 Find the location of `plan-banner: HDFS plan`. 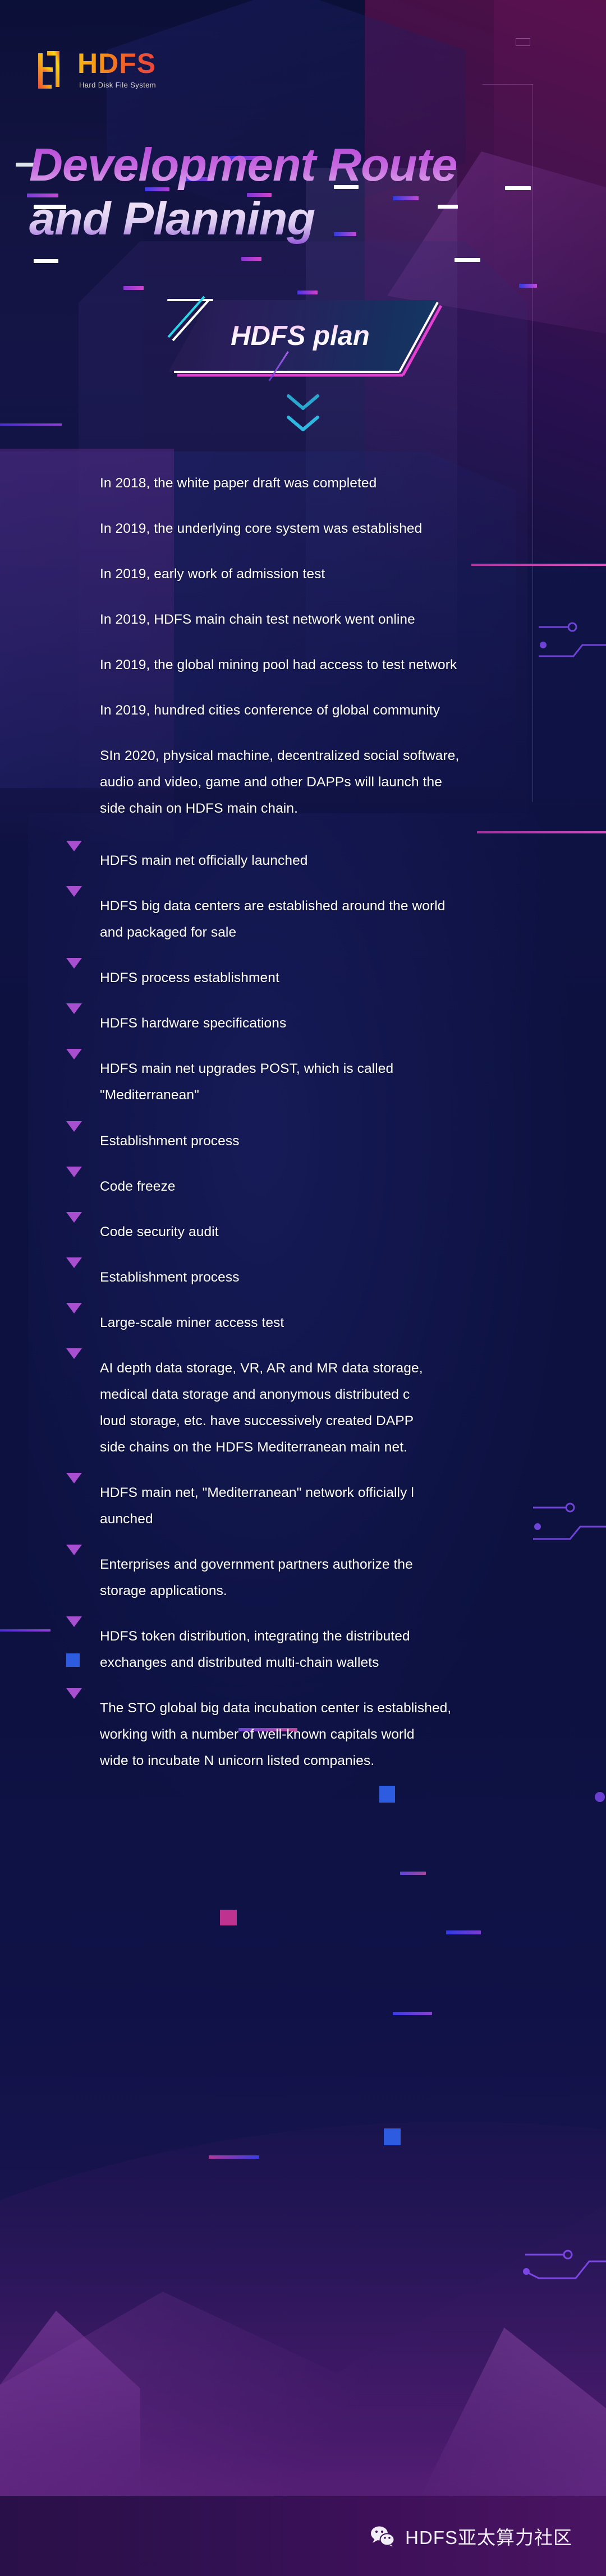

plan-banner: HDFS plan is located at coordinates (305, 338).